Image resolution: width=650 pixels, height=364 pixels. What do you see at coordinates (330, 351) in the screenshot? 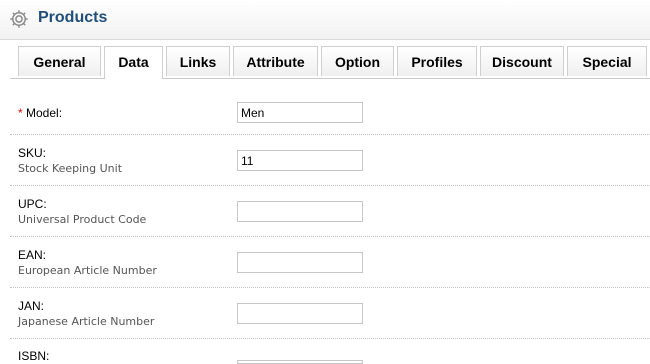
I see `form-row-isbn: ISBN:` at bounding box center [330, 351].